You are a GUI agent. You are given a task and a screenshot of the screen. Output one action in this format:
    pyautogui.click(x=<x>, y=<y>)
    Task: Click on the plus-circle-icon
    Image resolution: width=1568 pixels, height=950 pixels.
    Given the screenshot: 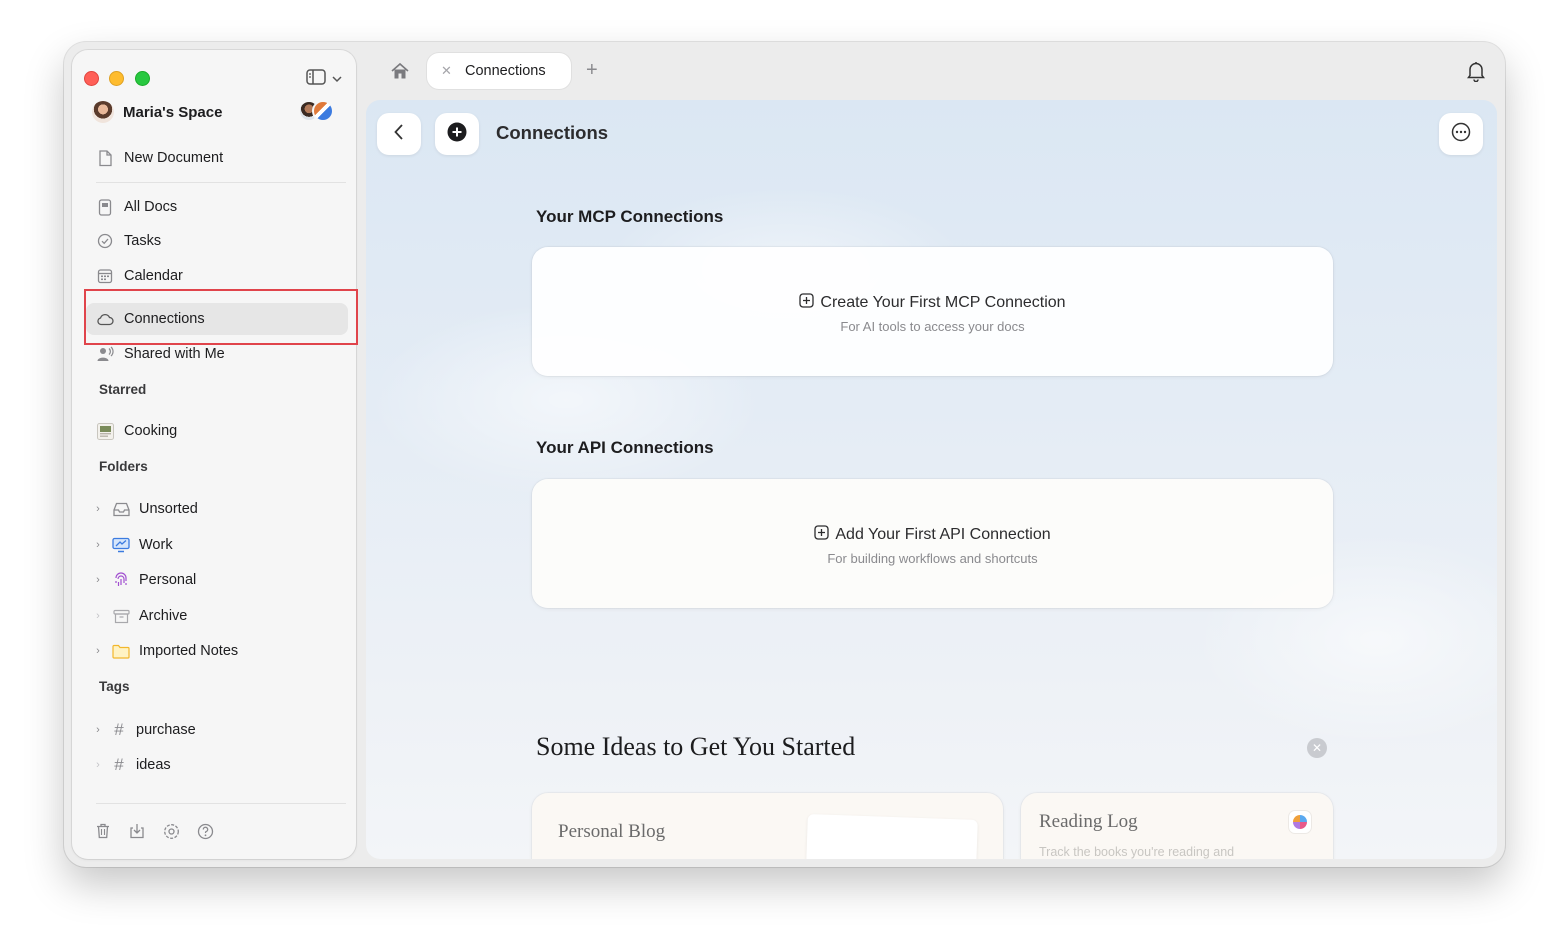 What is the action you would take?
    pyautogui.click(x=457, y=134)
    